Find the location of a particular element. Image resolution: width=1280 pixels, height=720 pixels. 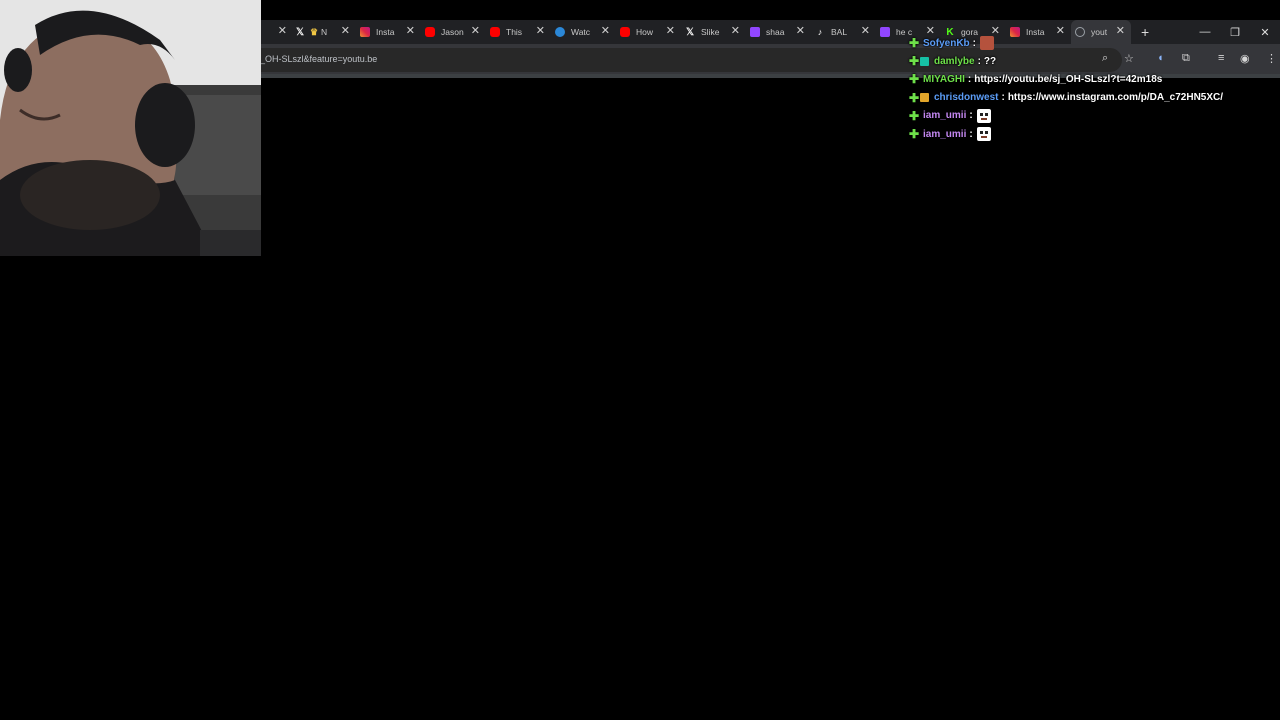

circle-icon is located at coordinates (560, 32).